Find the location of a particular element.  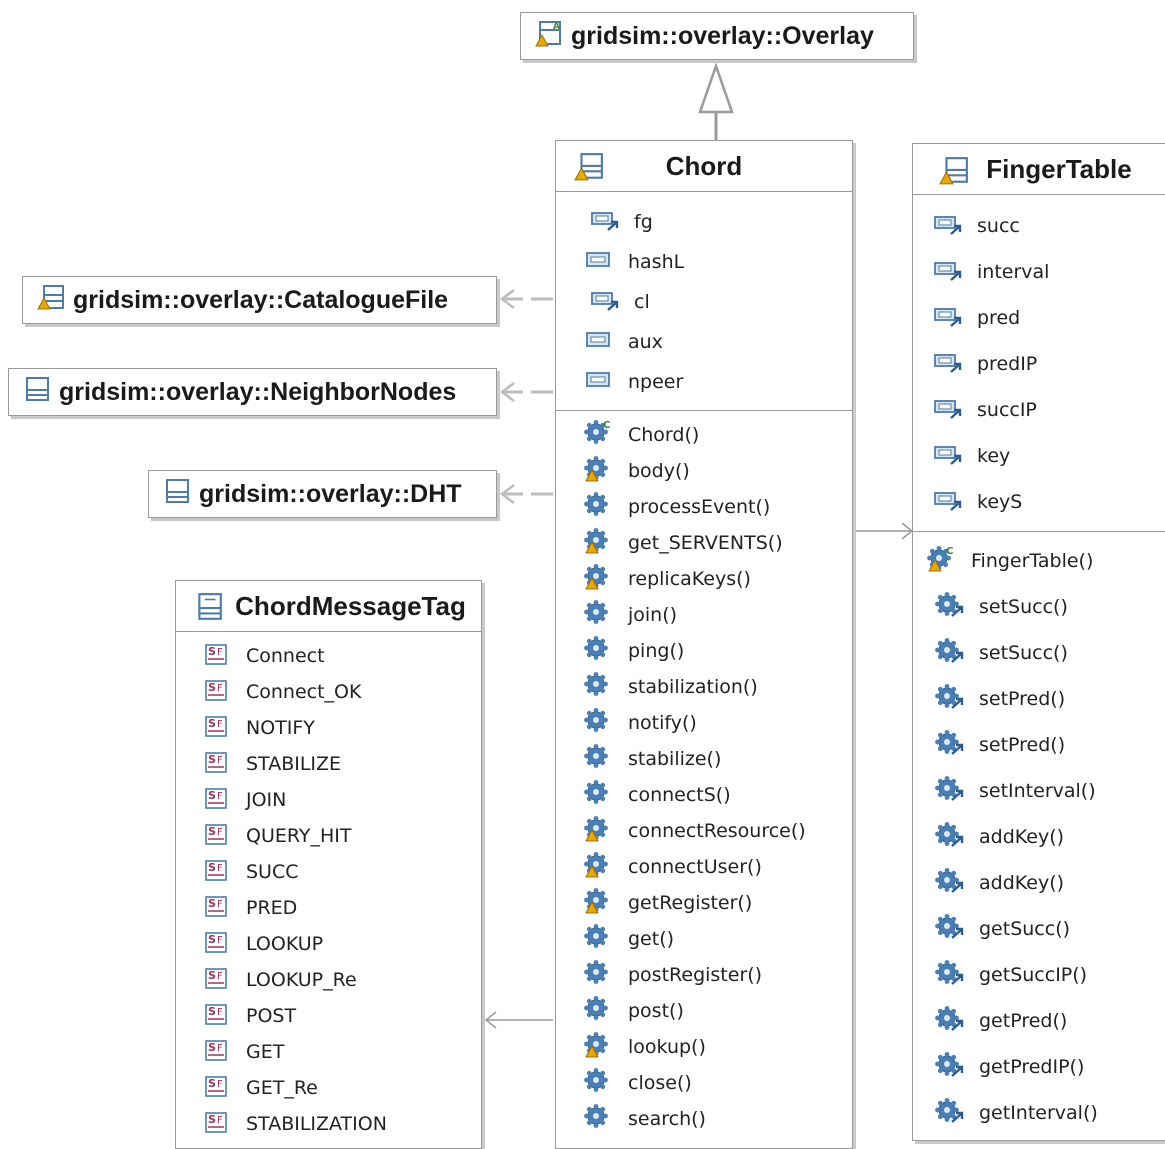

fingertable-method-item: getPred() is located at coordinates (1046, 1021).